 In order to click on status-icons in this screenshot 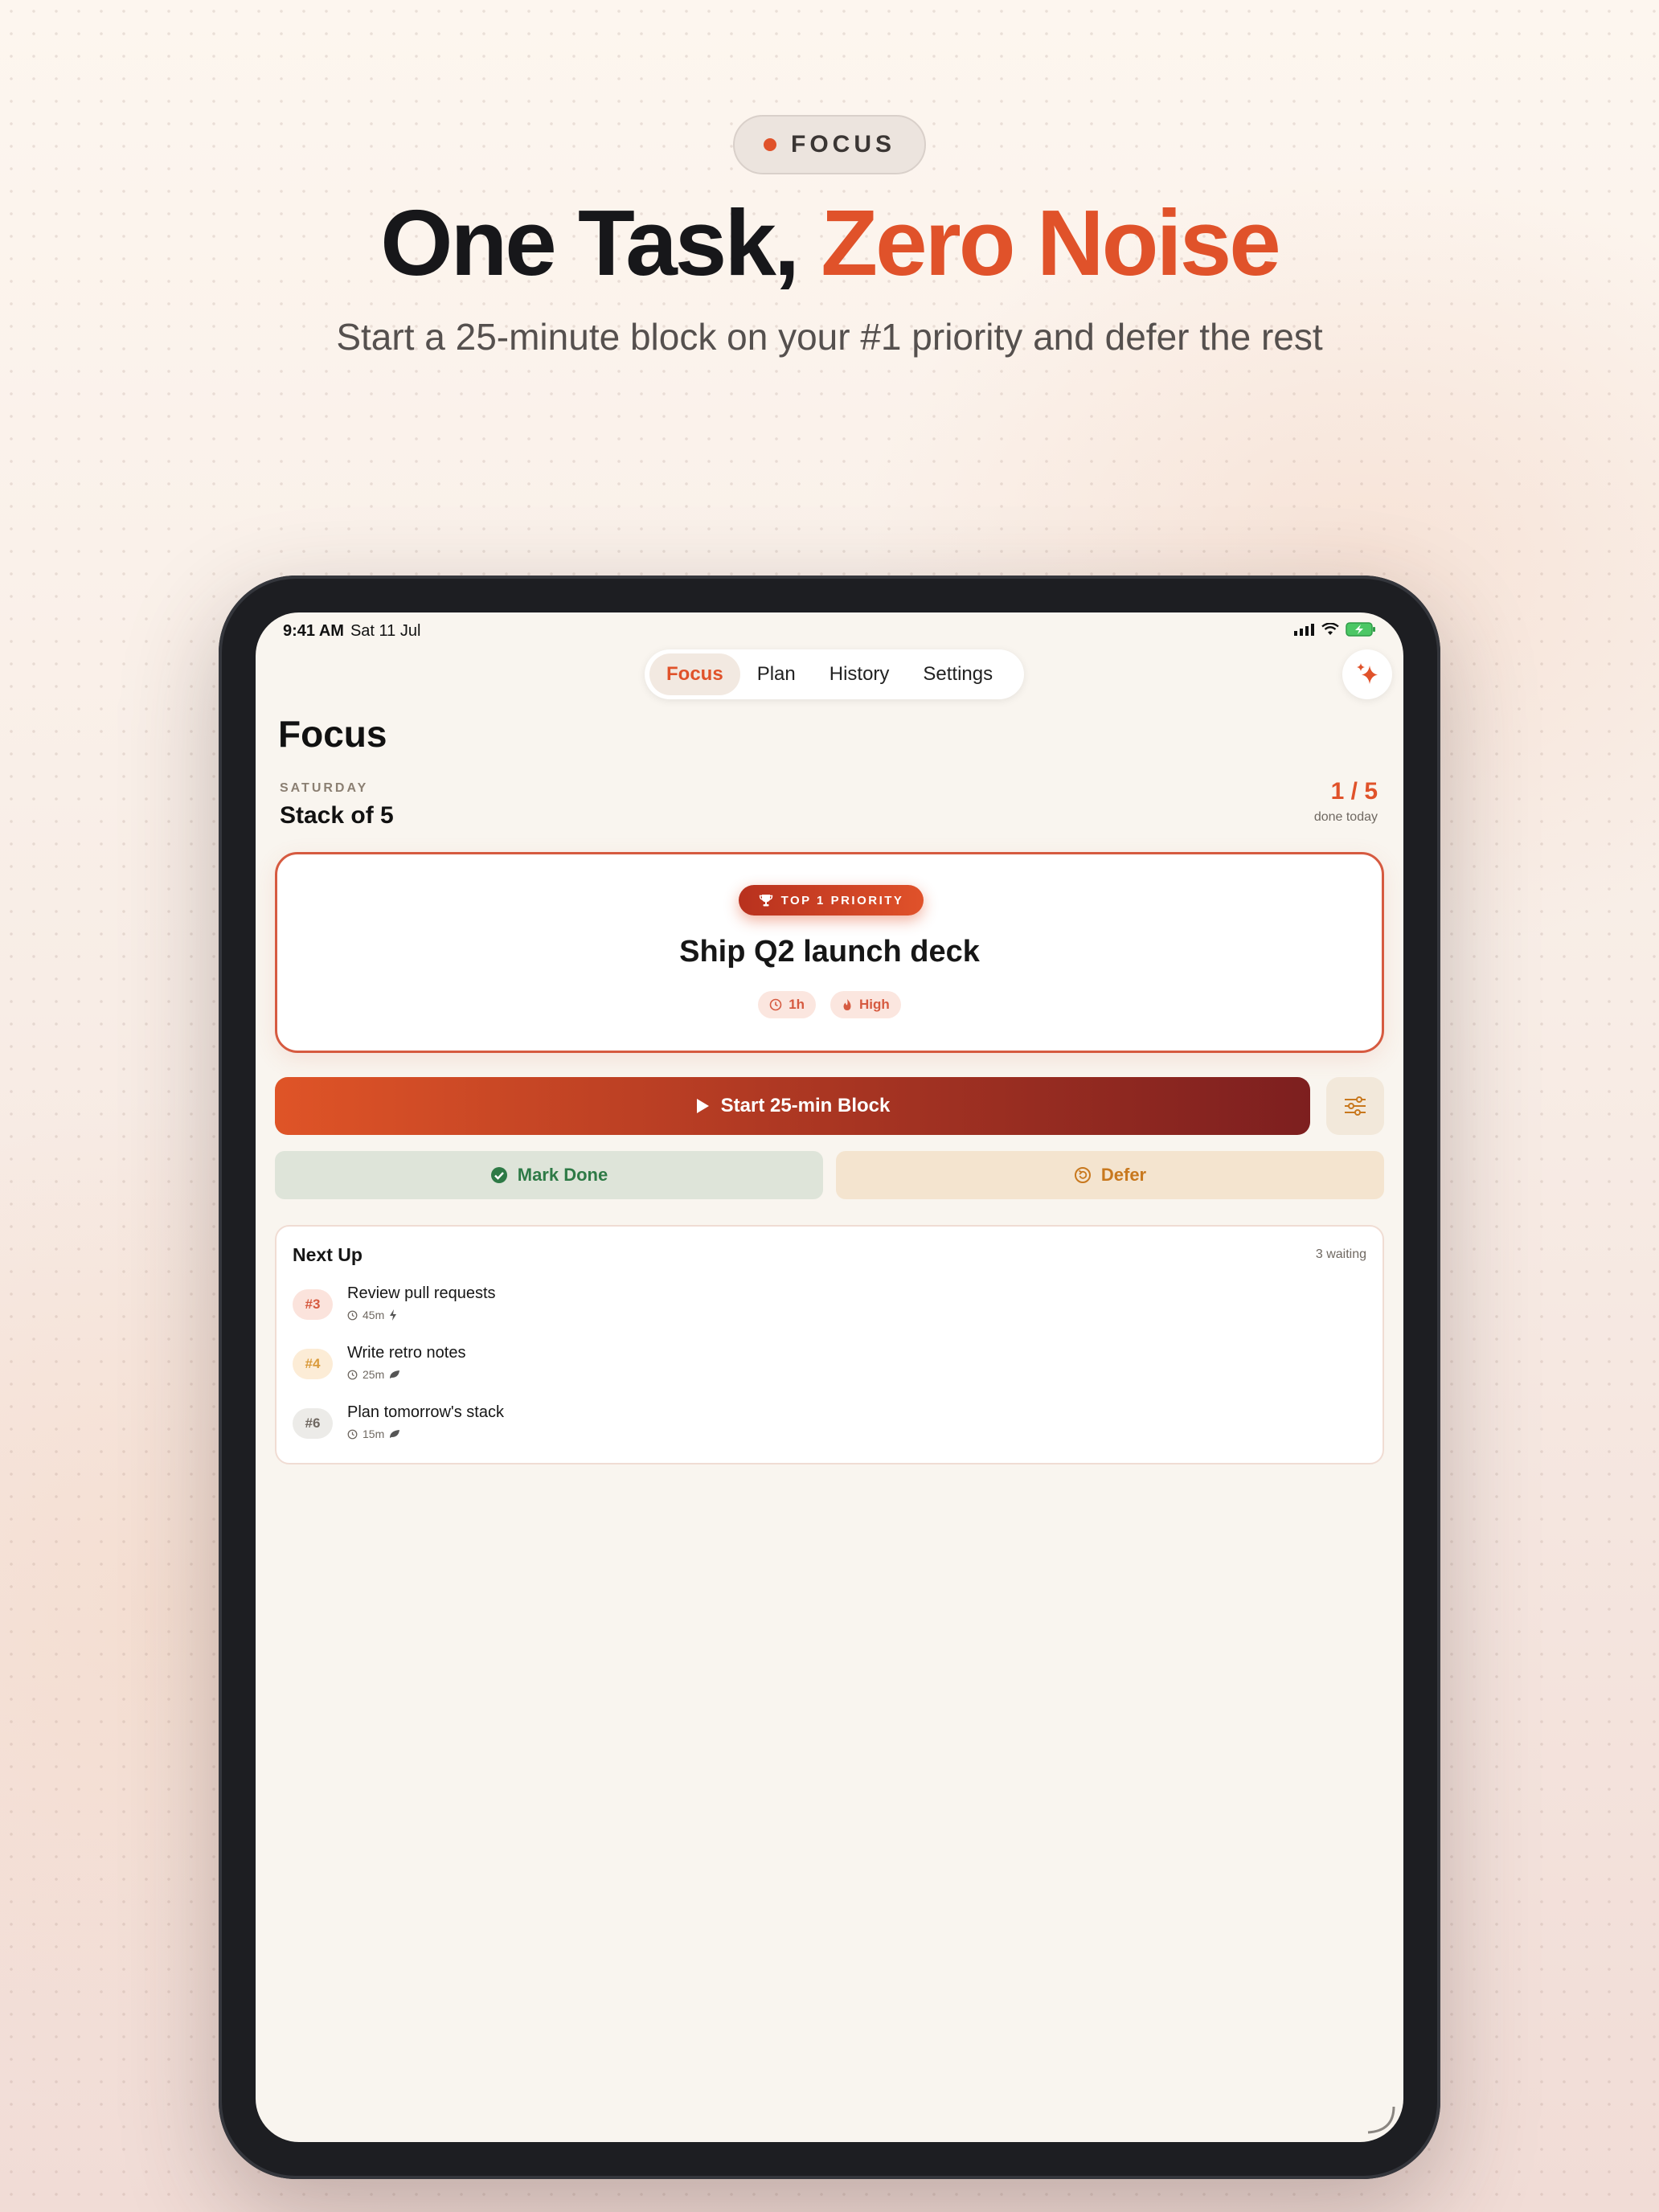, I will do `click(1335, 629)`.